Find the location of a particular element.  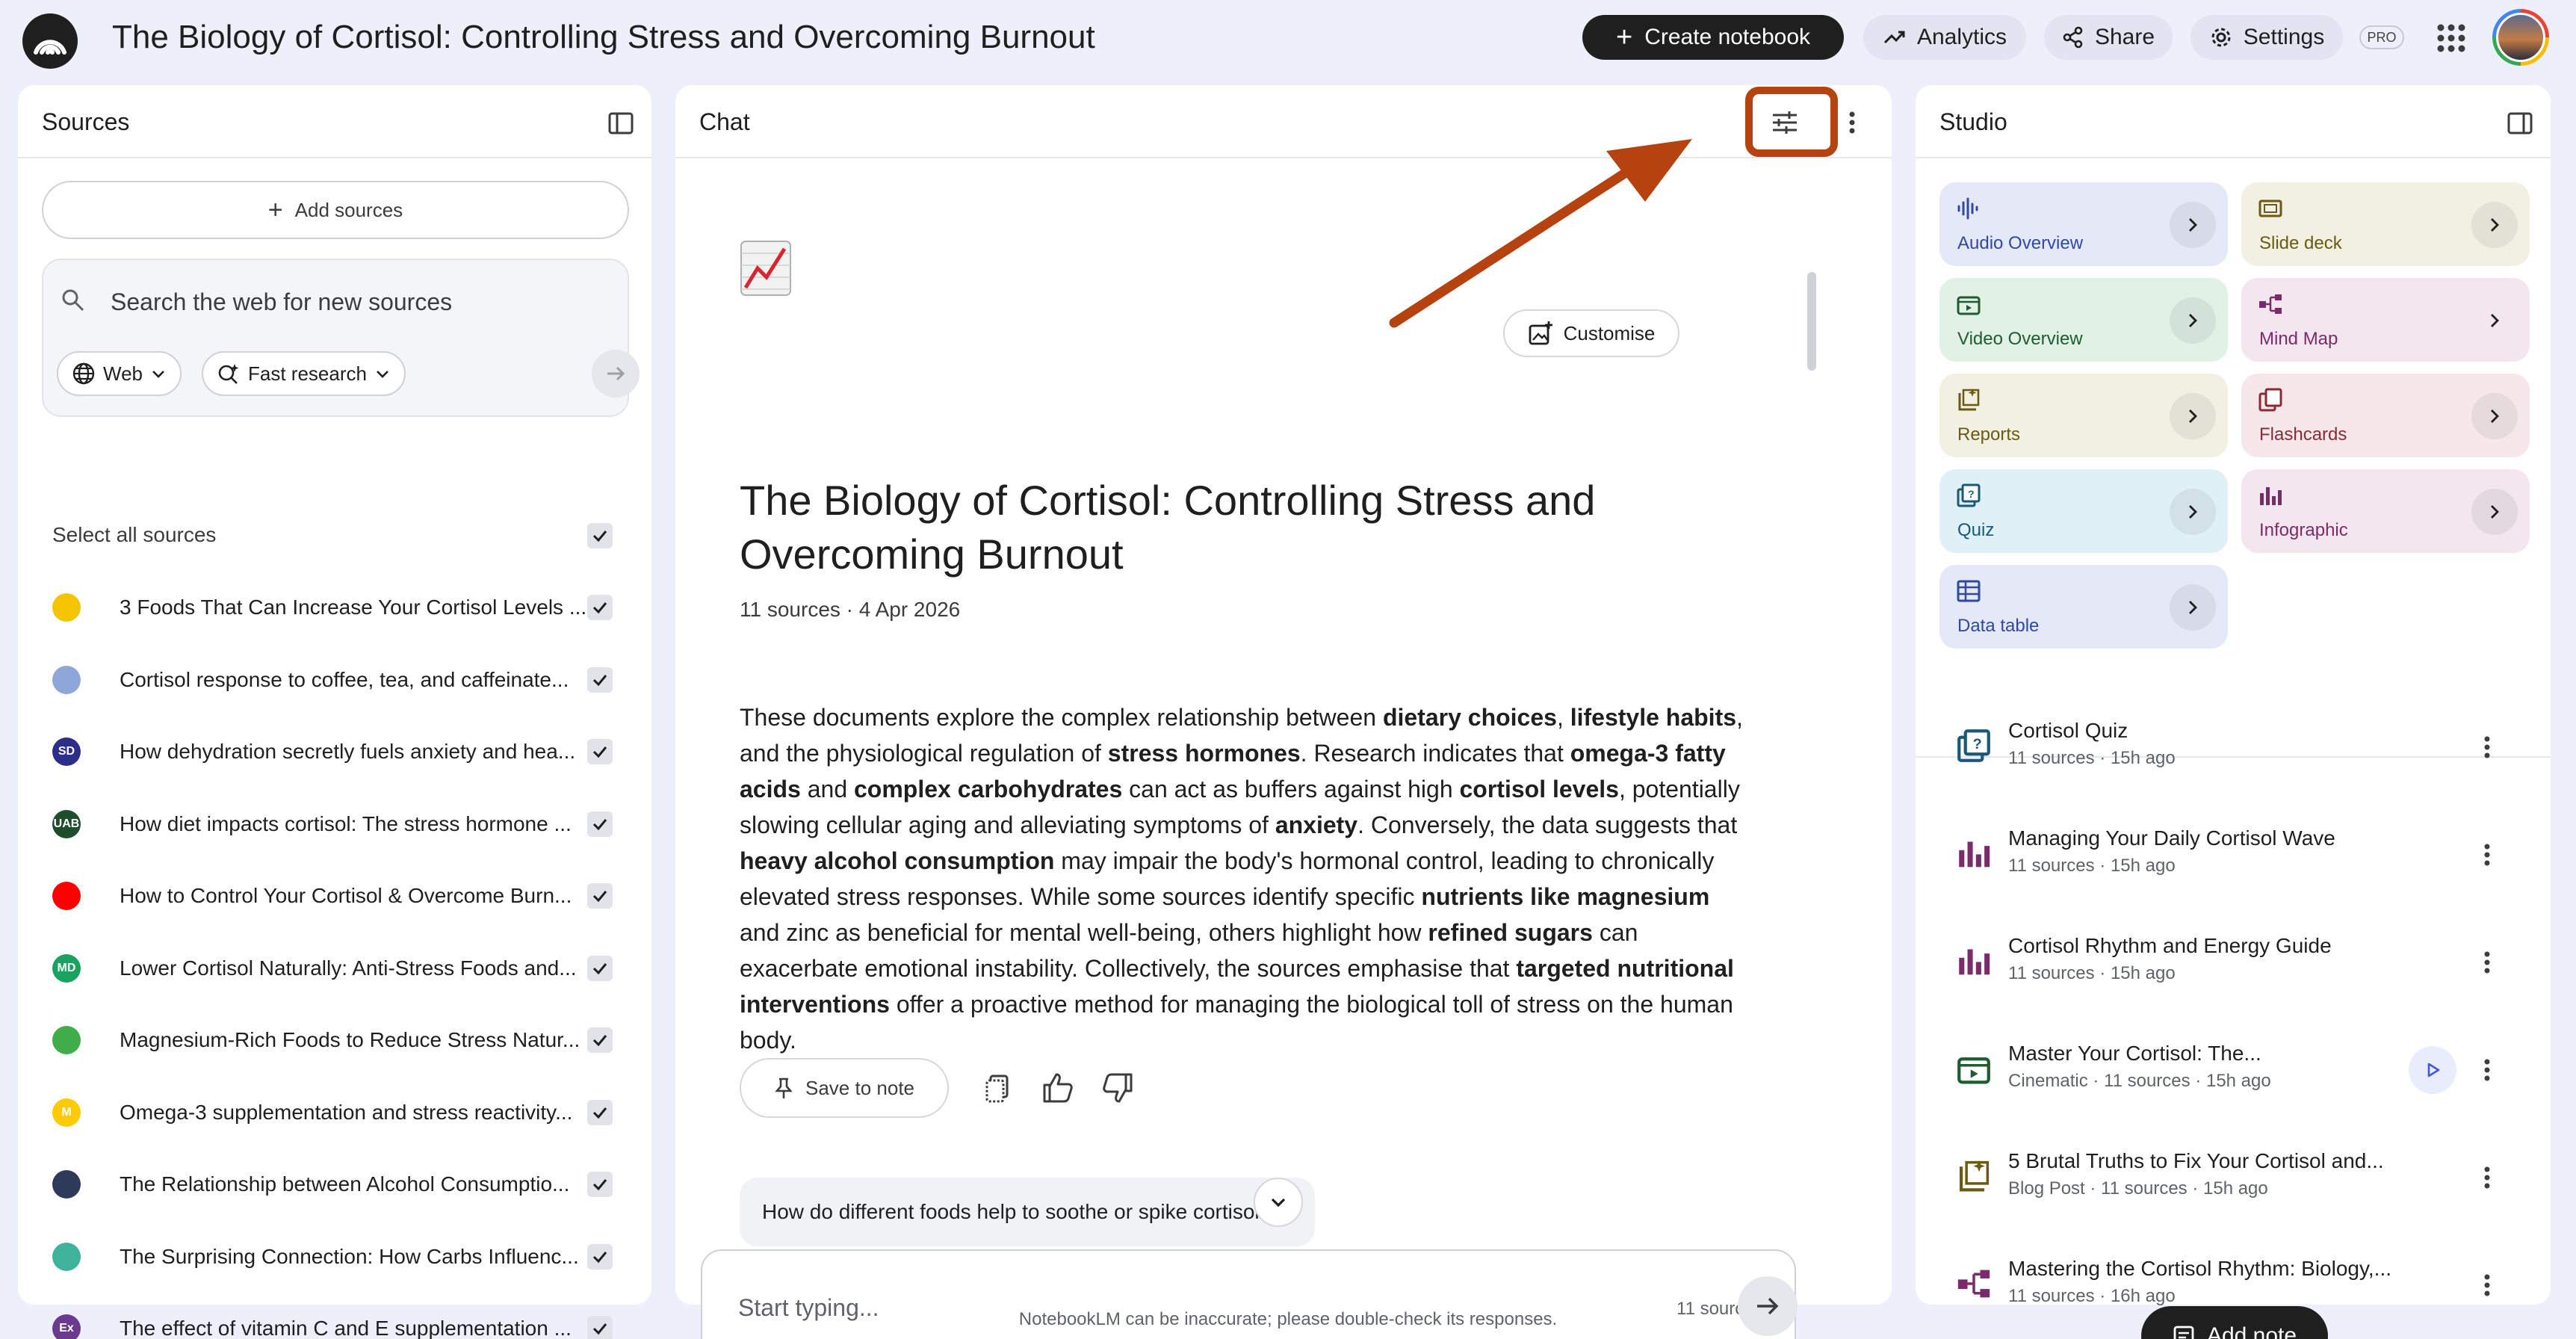

studio-tile-label: Video Overview is located at coordinates (2020, 339).